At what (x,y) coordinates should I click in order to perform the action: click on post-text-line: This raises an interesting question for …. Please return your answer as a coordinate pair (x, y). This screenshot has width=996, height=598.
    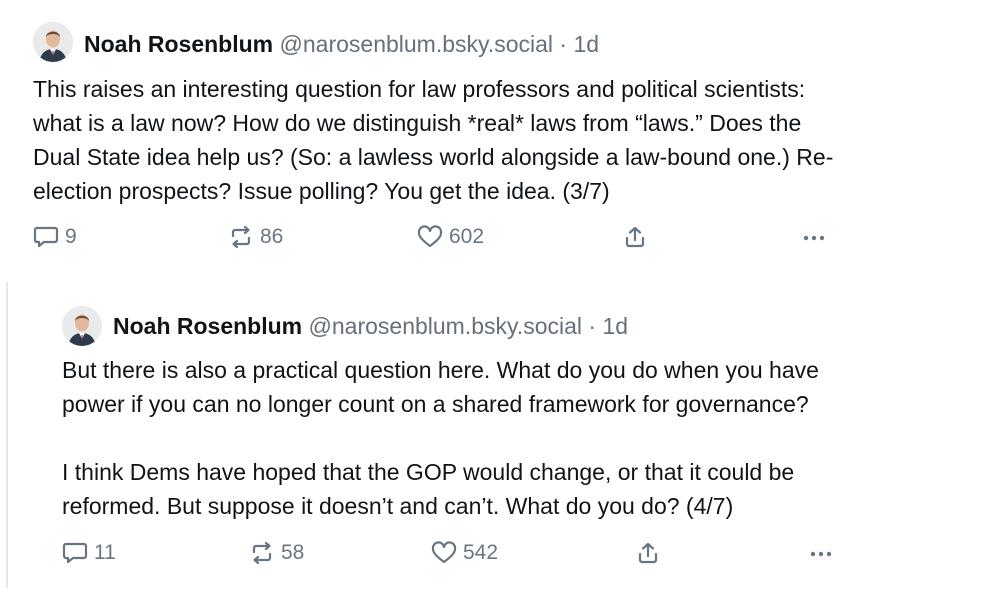
    Looking at the image, I should click on (419, 89).